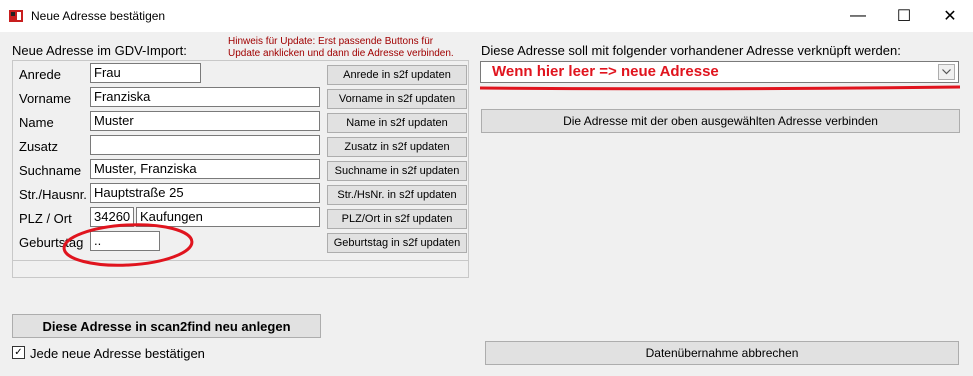 The width and height of the screenshot is (973, 376). I want to click on anrede-input: Frau, so click(145, 73).